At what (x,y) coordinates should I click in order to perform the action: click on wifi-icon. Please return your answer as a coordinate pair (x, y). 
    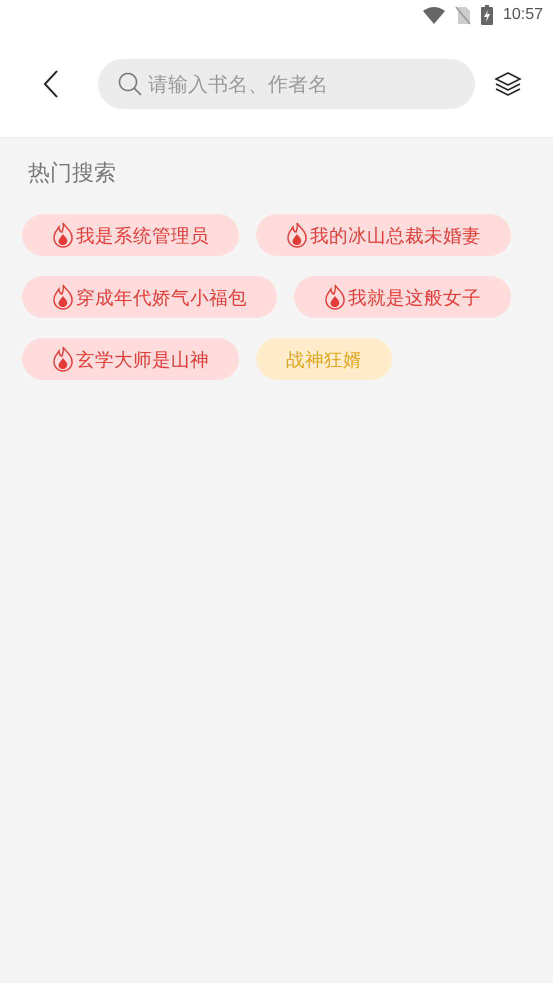
    Looking at the image, I should click on (433, 15).